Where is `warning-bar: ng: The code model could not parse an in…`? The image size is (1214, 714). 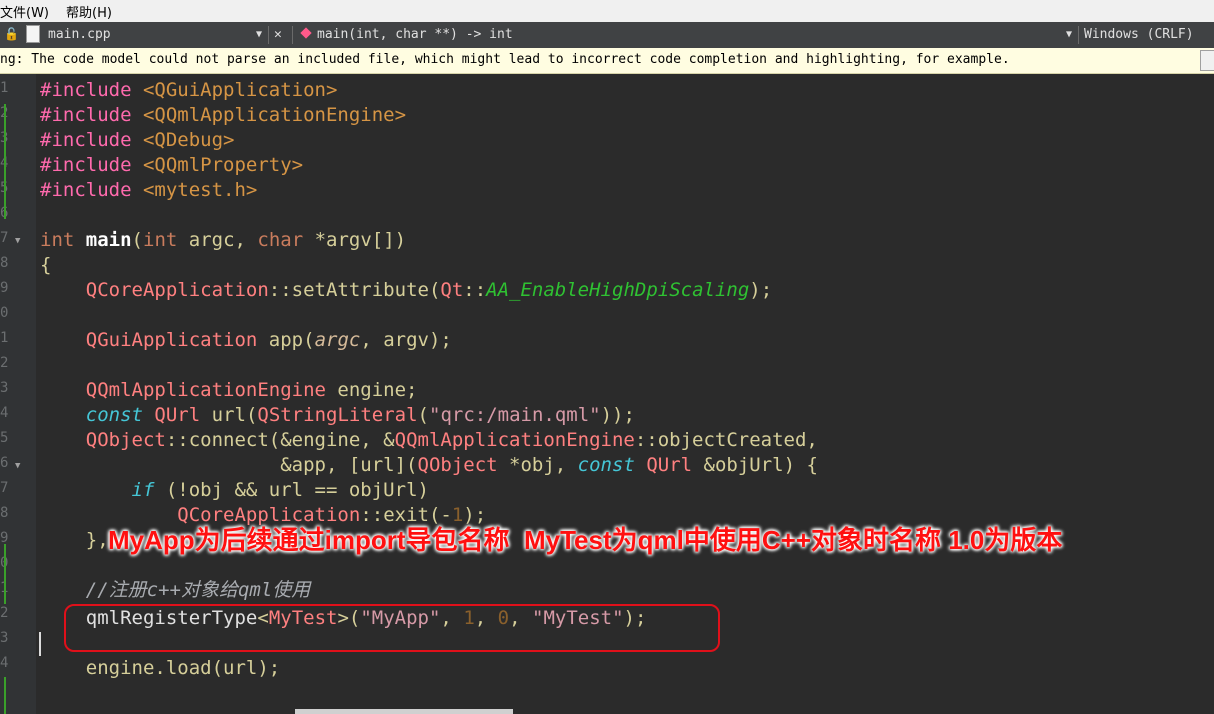 warning-bar: ng: The code model could not parse an in… is located at coordinates (607, 61).